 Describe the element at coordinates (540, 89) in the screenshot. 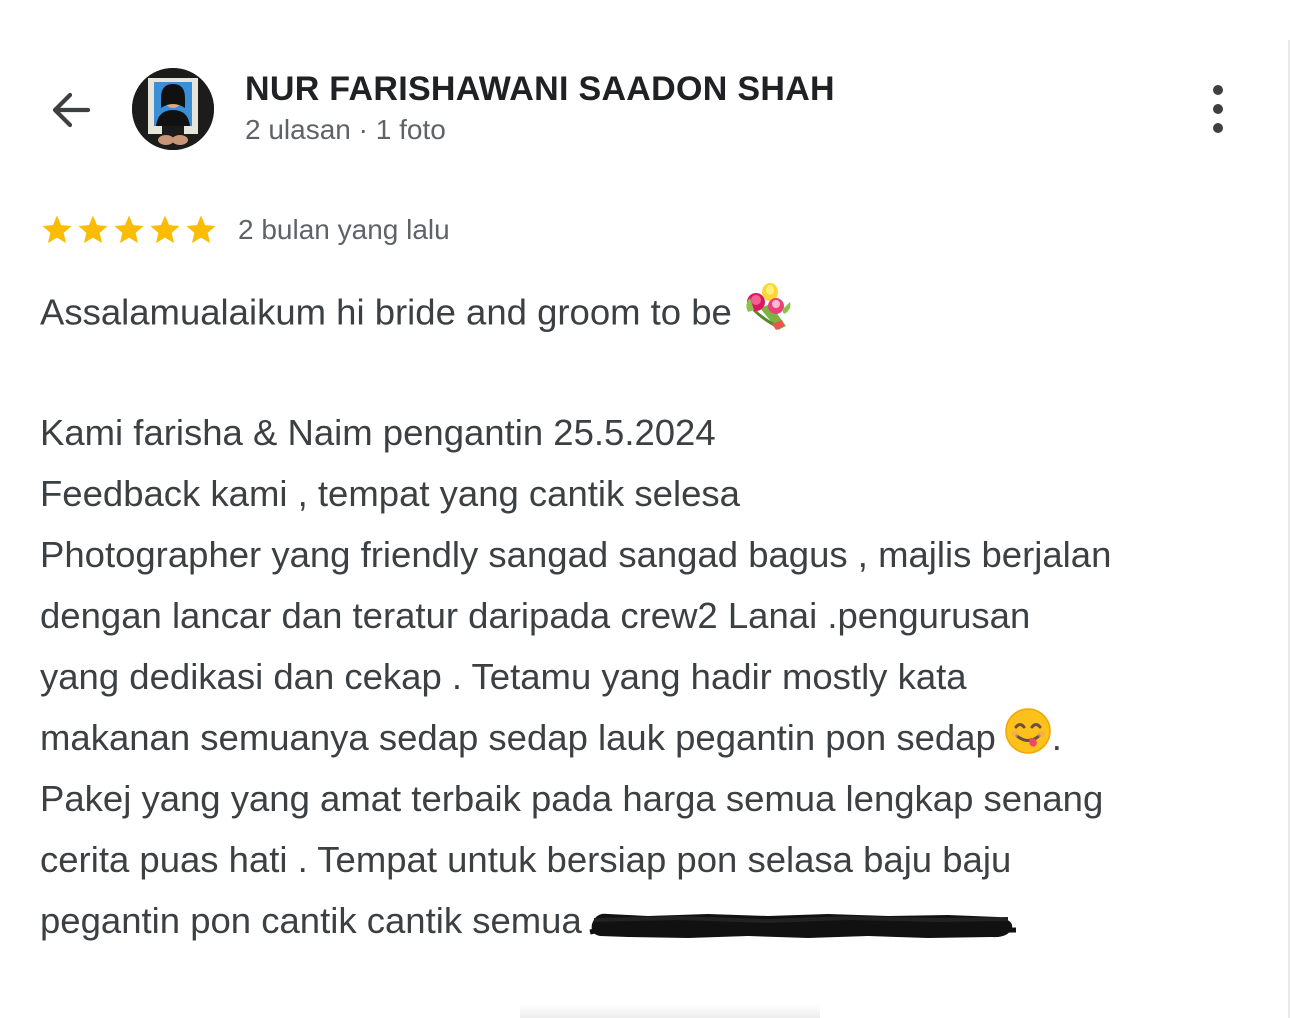

I see `reviewer-name: NUR FARISHAWANI SAADON SHAH` at that location.